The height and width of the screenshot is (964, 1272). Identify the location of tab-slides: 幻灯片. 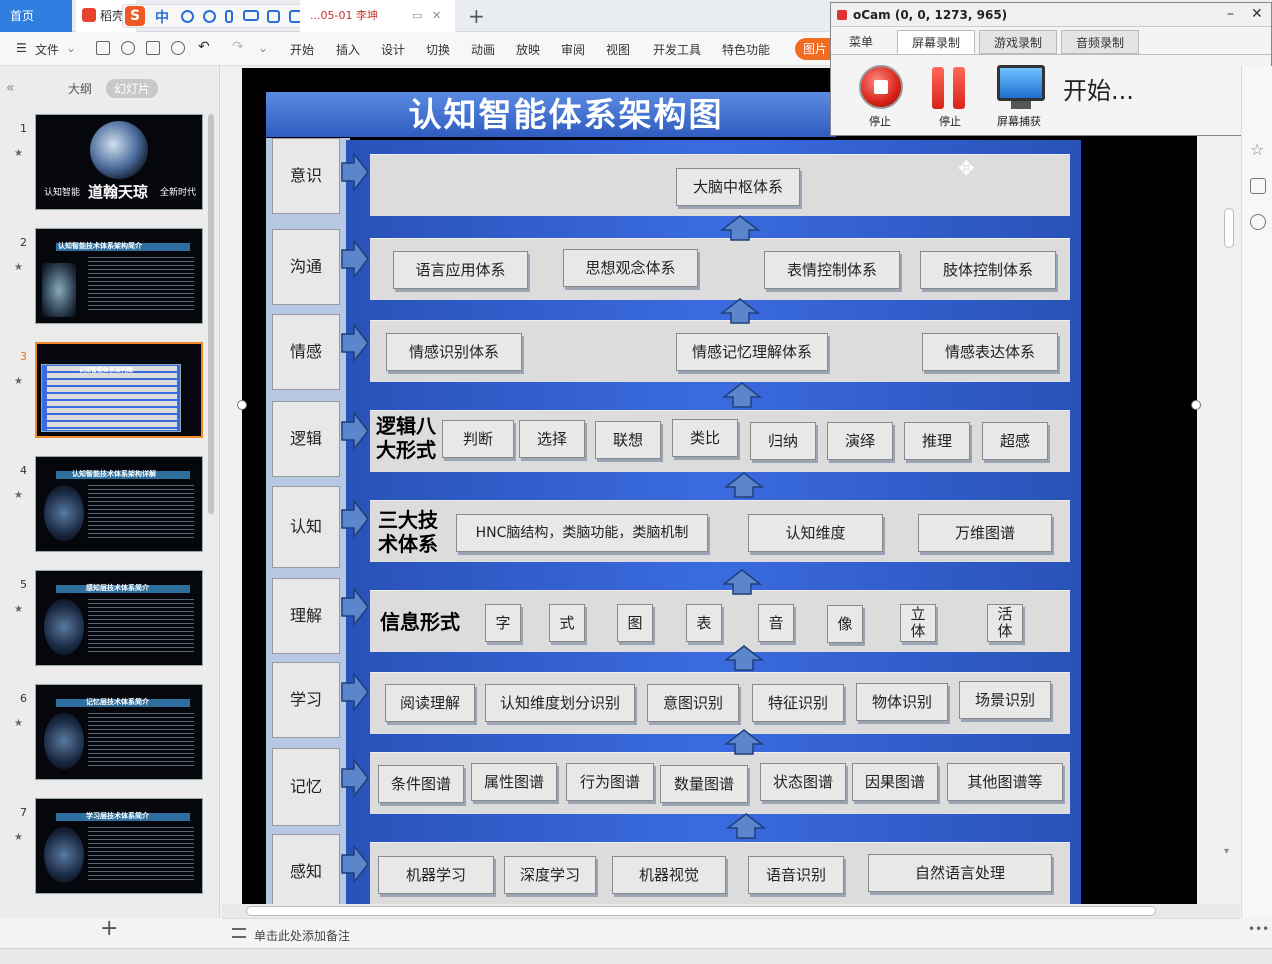
(132, 88).